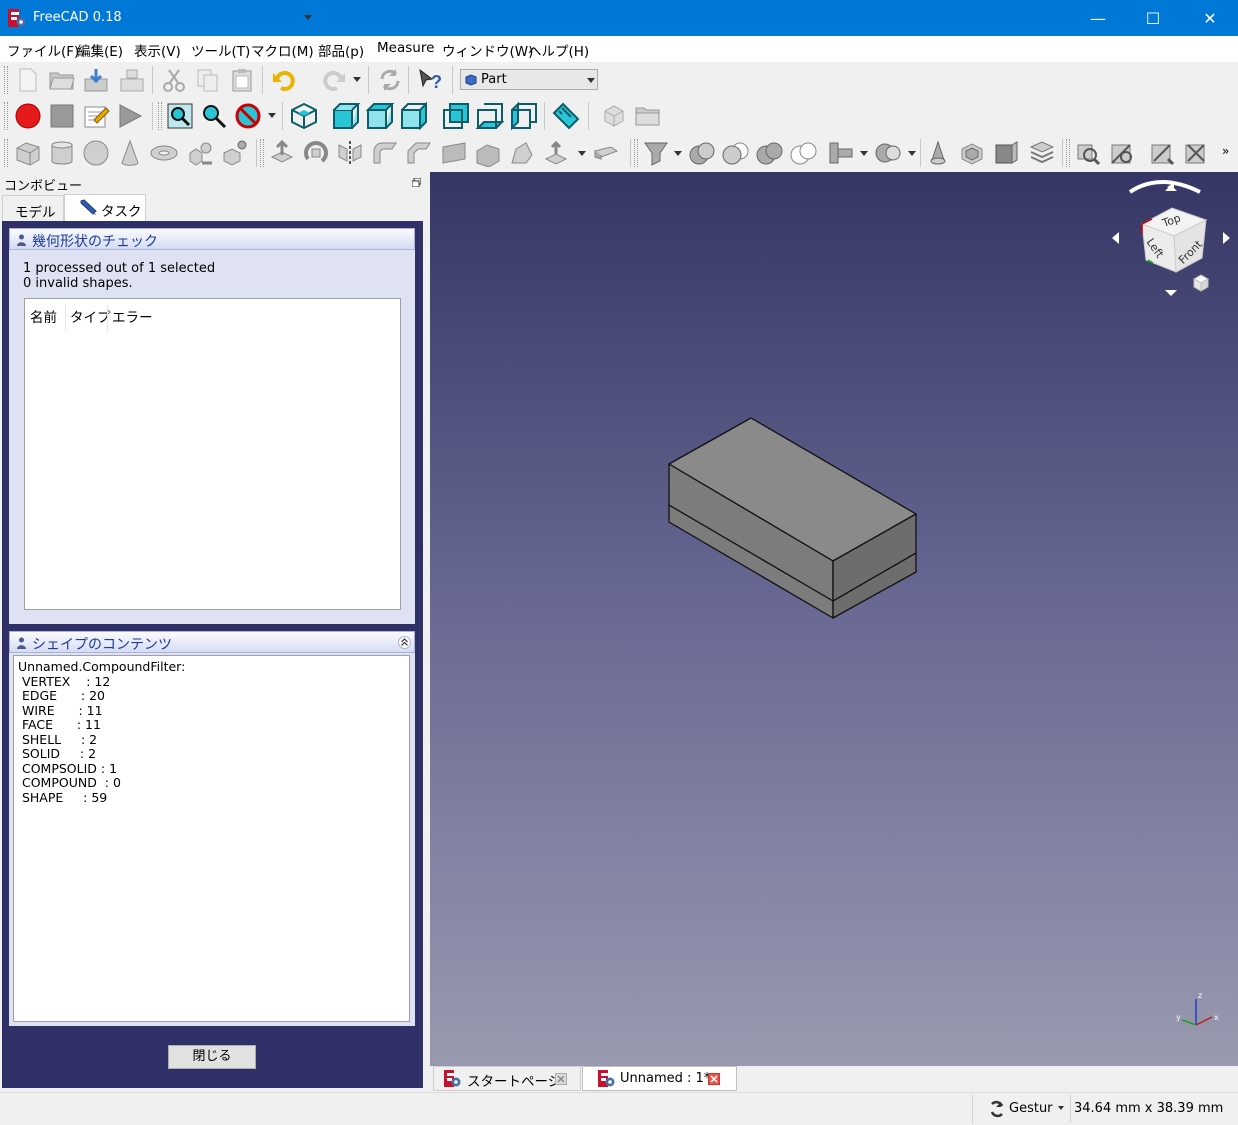  Describe the element at coordinates (736, 153) in the screenshot. I see `part-cut-button` at that location.